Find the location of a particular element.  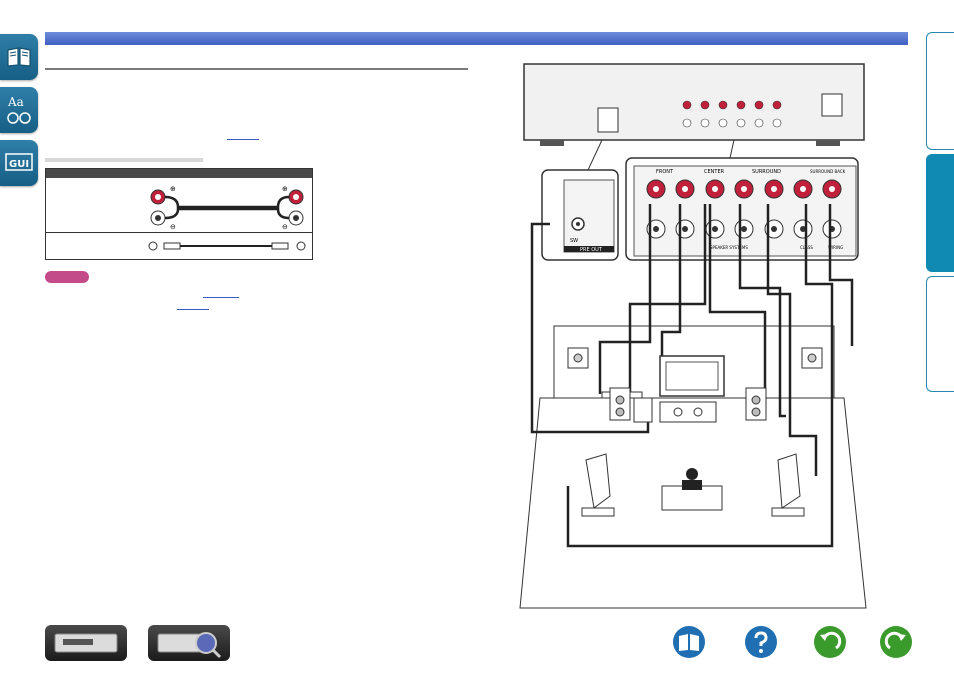

receiver-front-icon is located at coordinates (86, 643).